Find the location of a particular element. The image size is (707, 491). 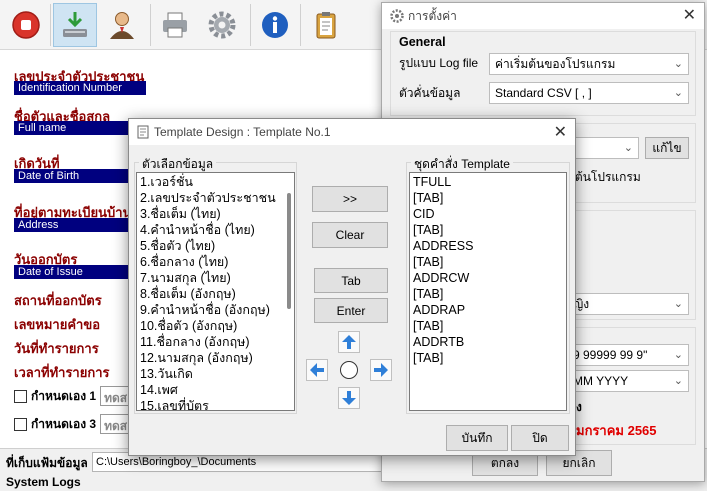

label-issue-place: สถานที่ออกบัตร is located at coordinates (58, 300).